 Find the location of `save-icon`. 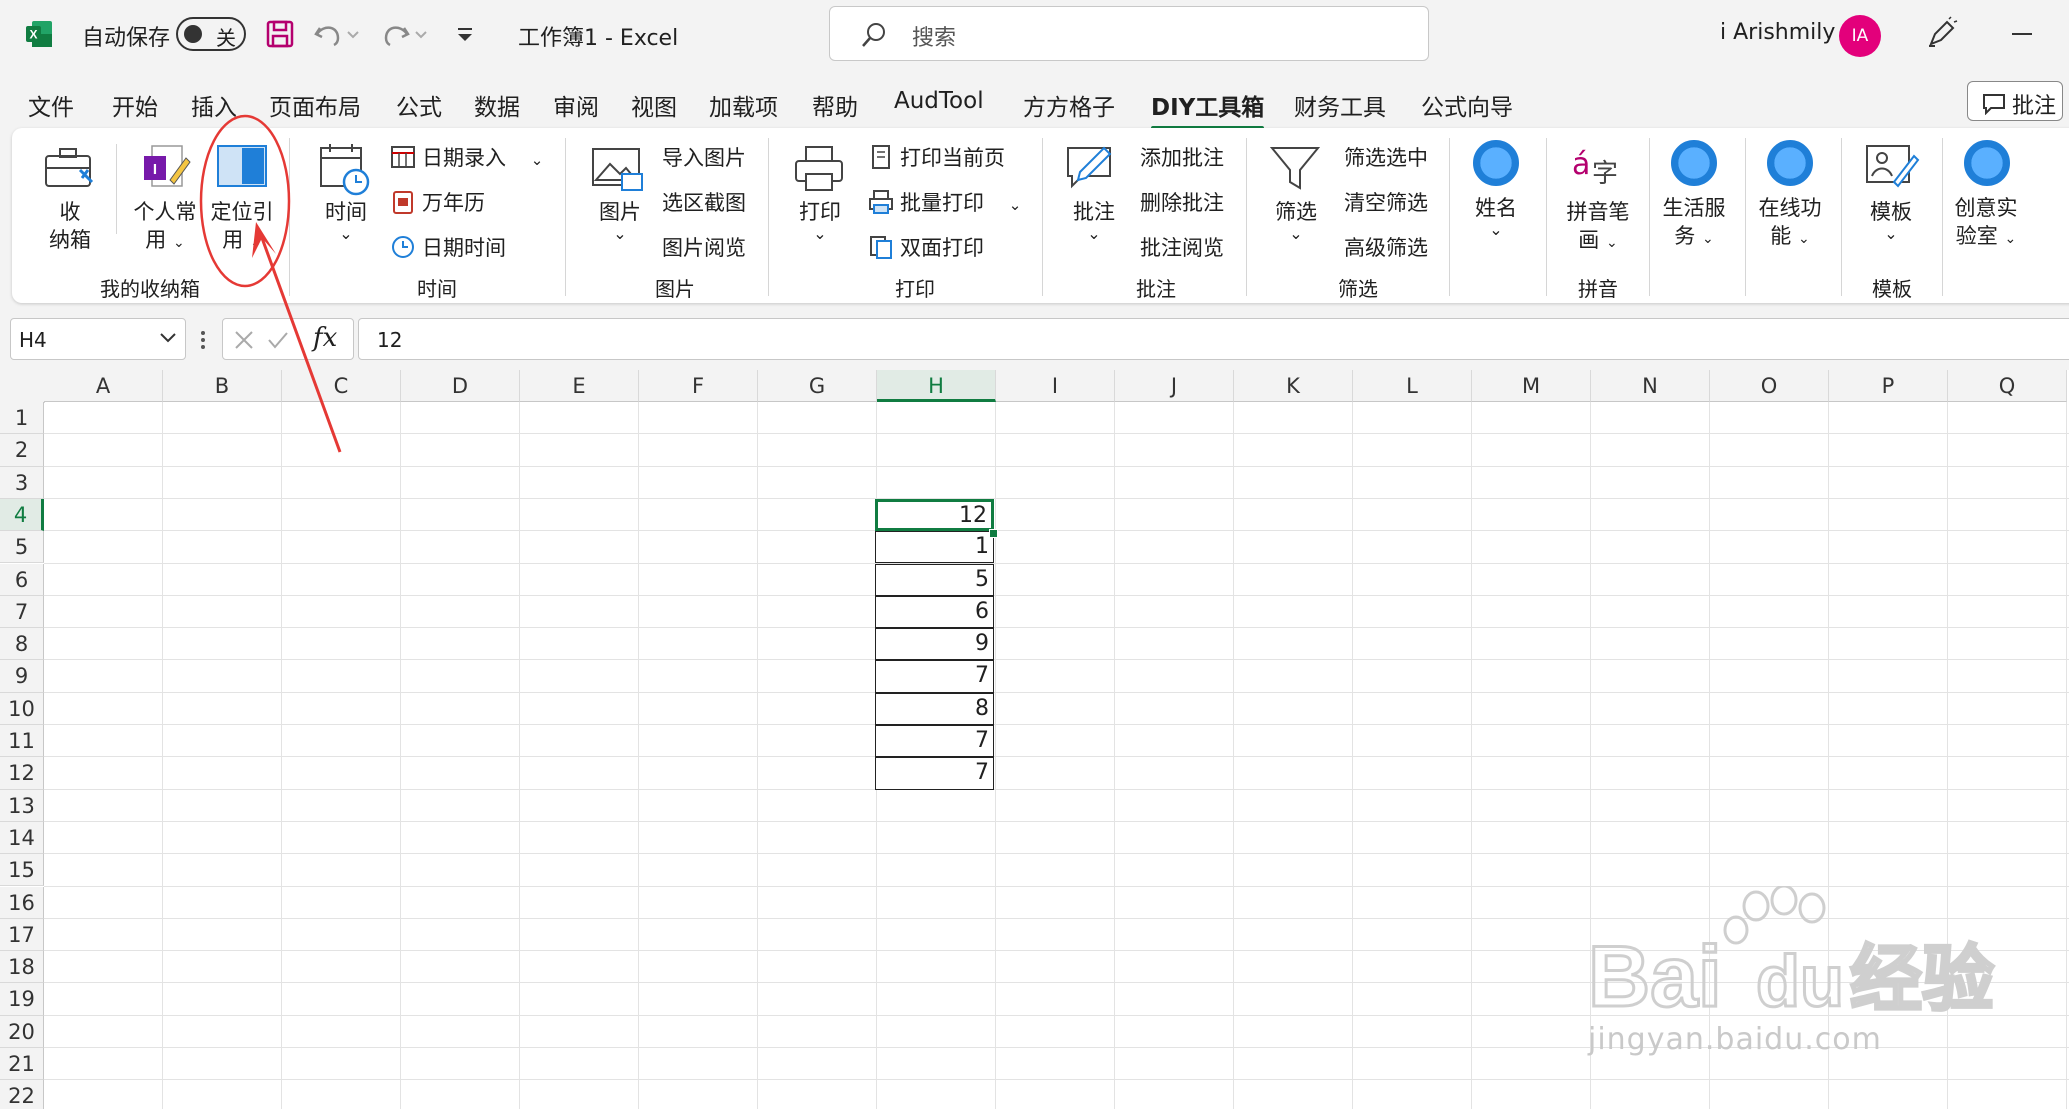

save-icon is located at coordinates (280, 34).